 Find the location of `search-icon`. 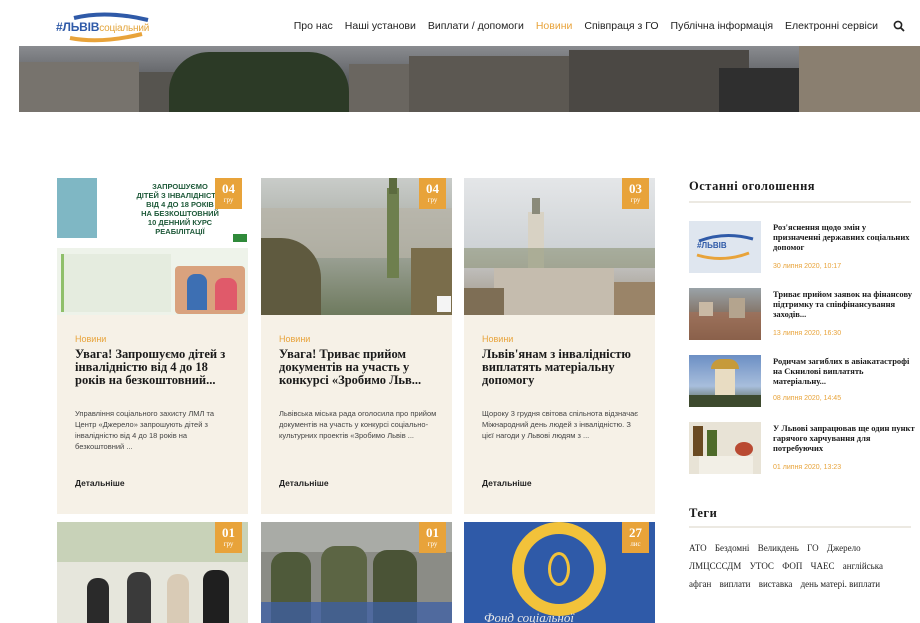

search-icon is located at coordinates (899, 26).